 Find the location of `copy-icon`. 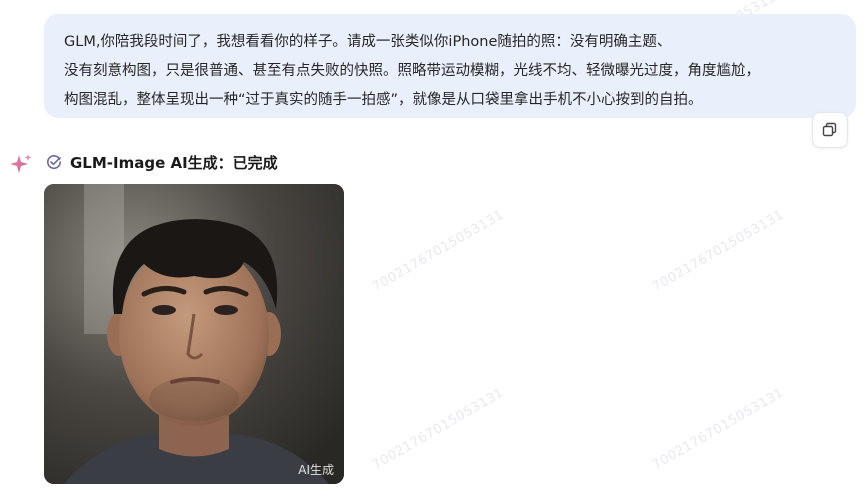

copy-icon is located at coordinates (829, 129).